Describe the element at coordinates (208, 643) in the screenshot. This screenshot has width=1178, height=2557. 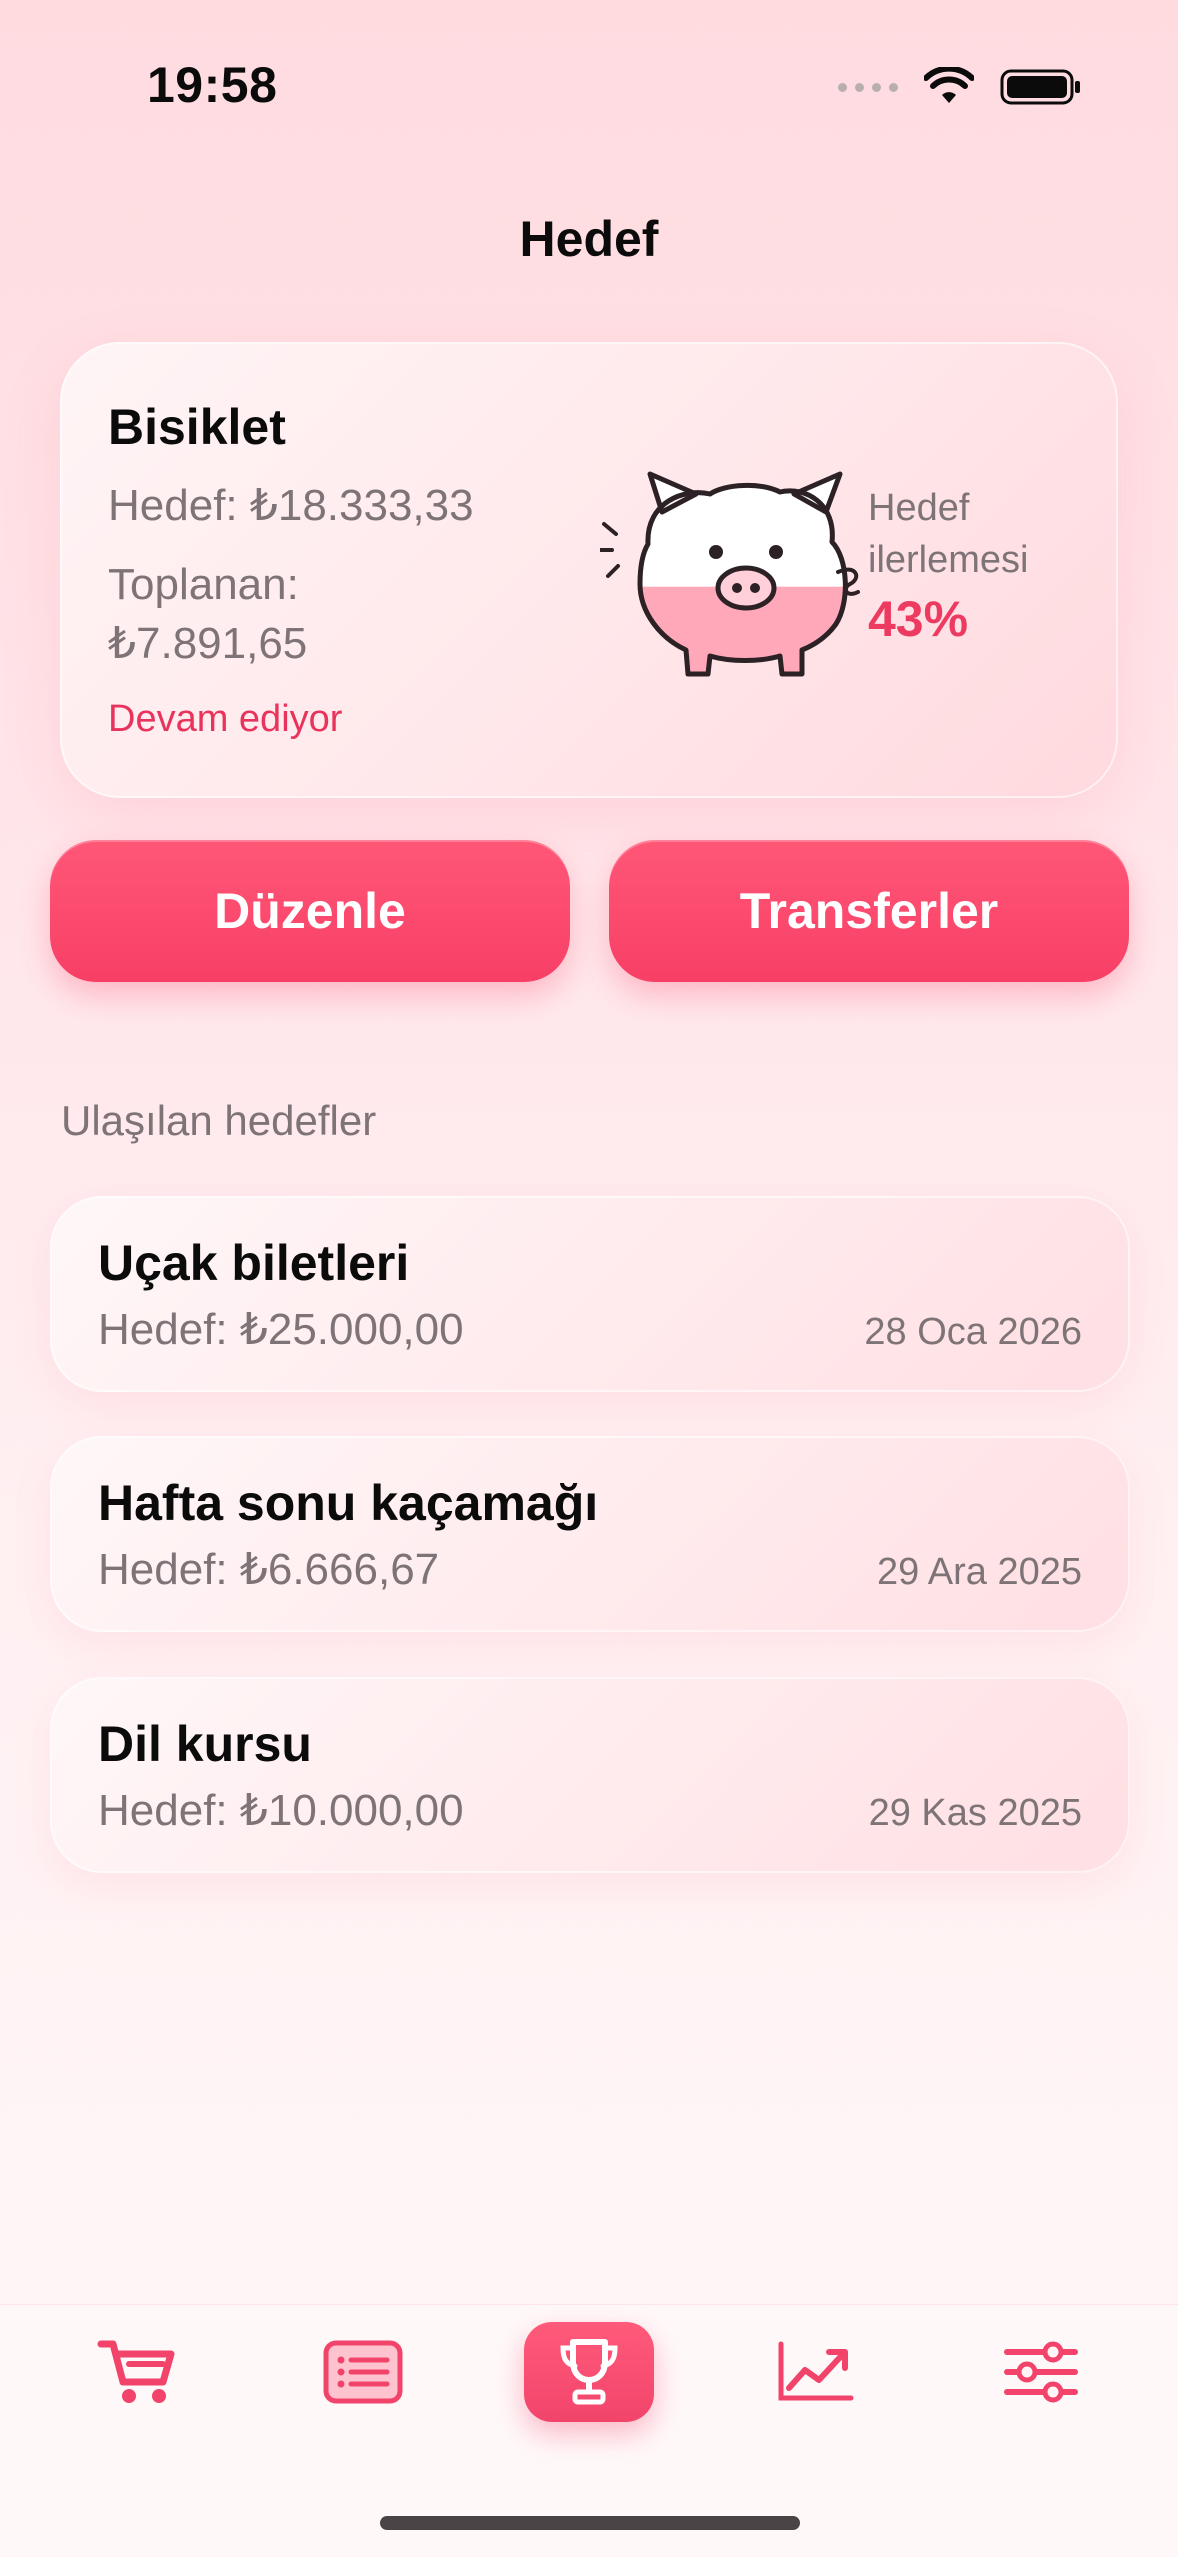
I see `goal-collected-amount: ₺7.891,65` at that location.